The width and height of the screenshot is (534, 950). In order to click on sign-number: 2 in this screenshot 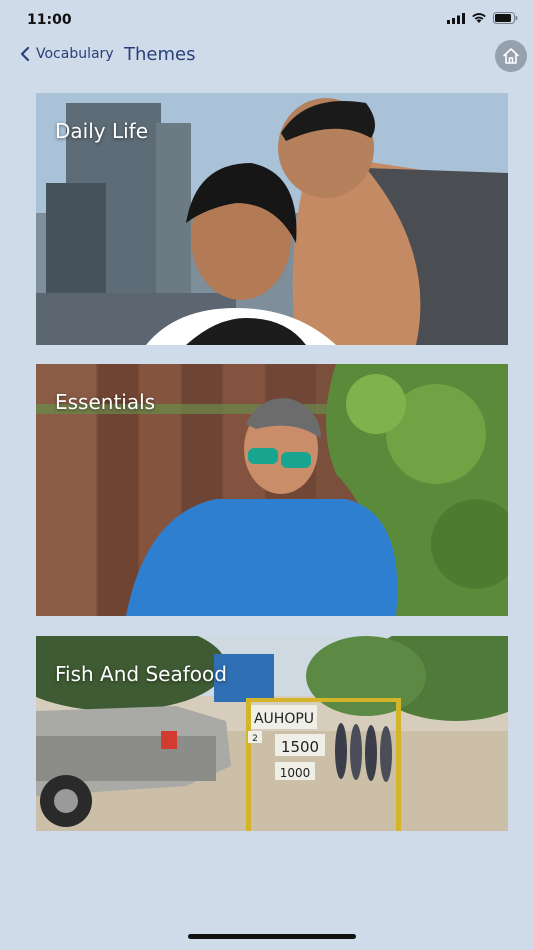, I will do `click(255, 739)`.